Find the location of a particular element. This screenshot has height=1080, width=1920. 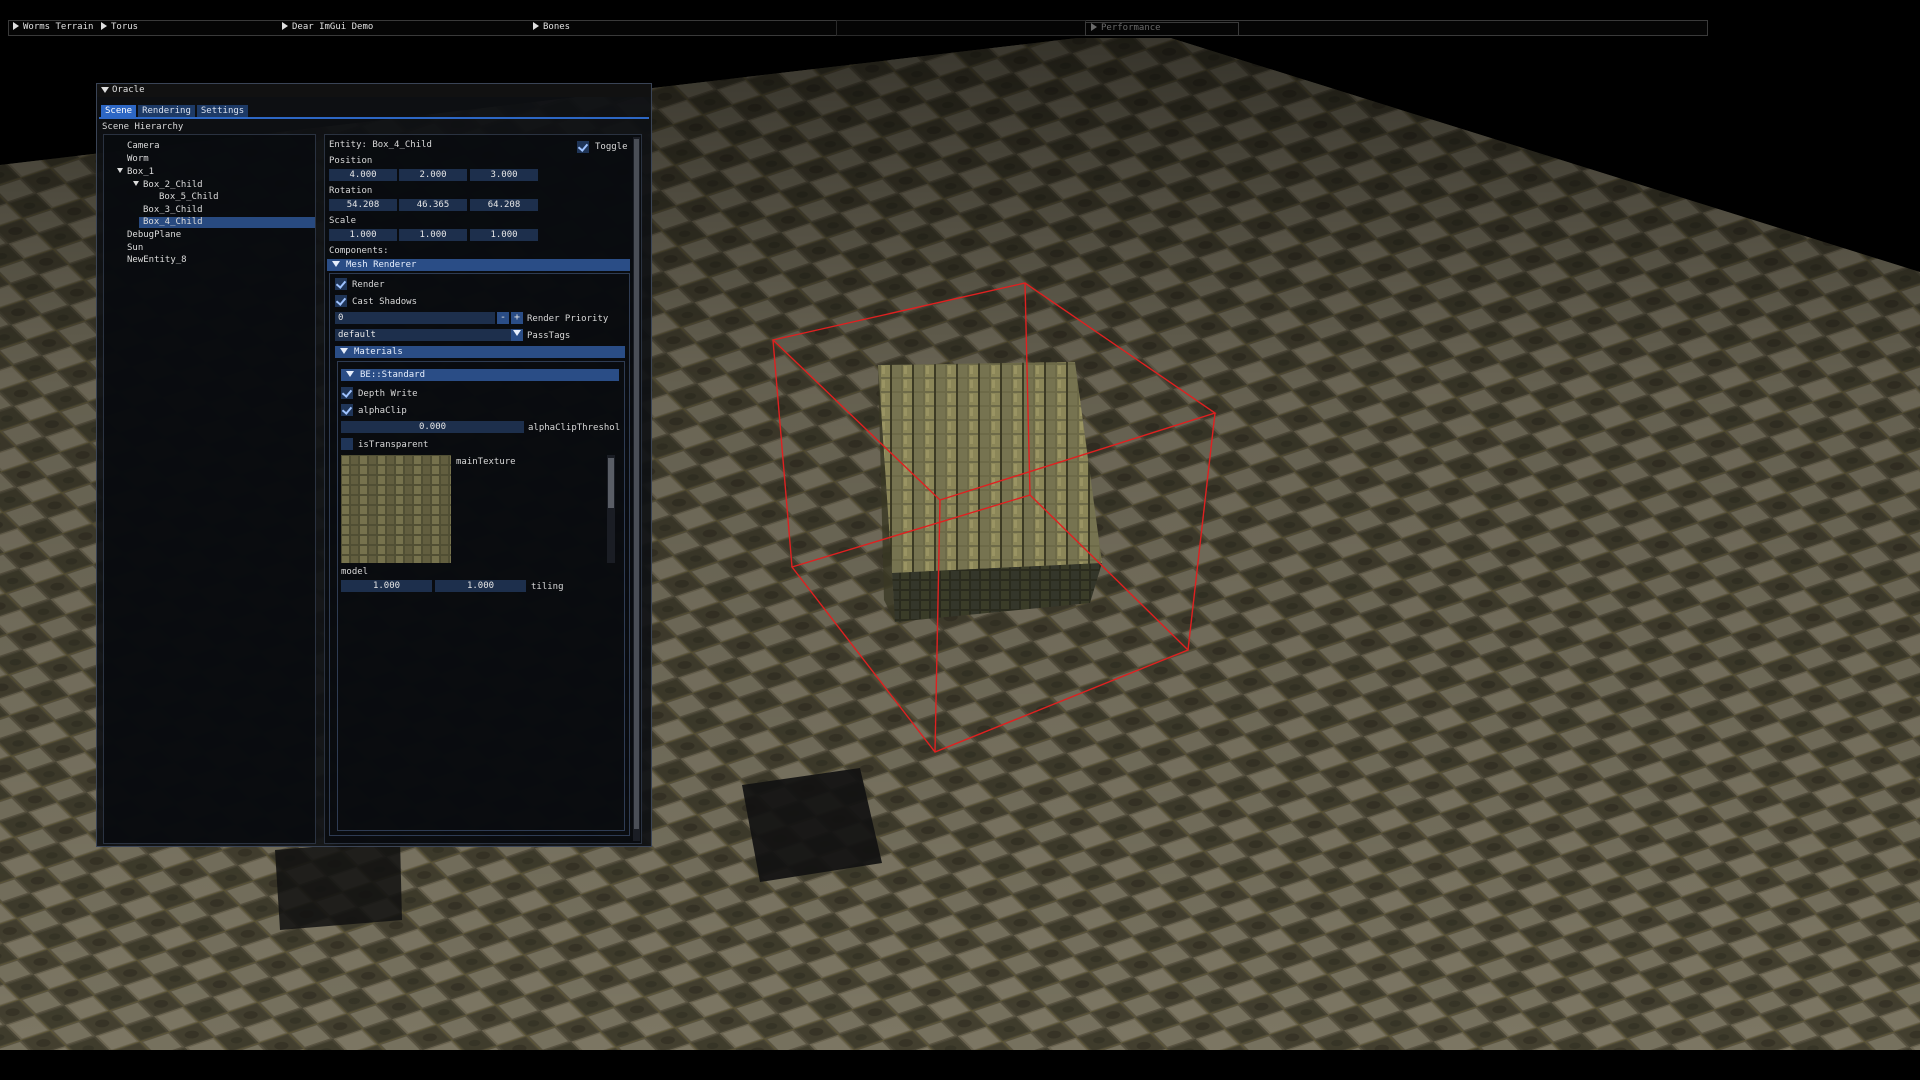

hierarchy-item-label: Box_3_Child is located at coordinates (173, 210).